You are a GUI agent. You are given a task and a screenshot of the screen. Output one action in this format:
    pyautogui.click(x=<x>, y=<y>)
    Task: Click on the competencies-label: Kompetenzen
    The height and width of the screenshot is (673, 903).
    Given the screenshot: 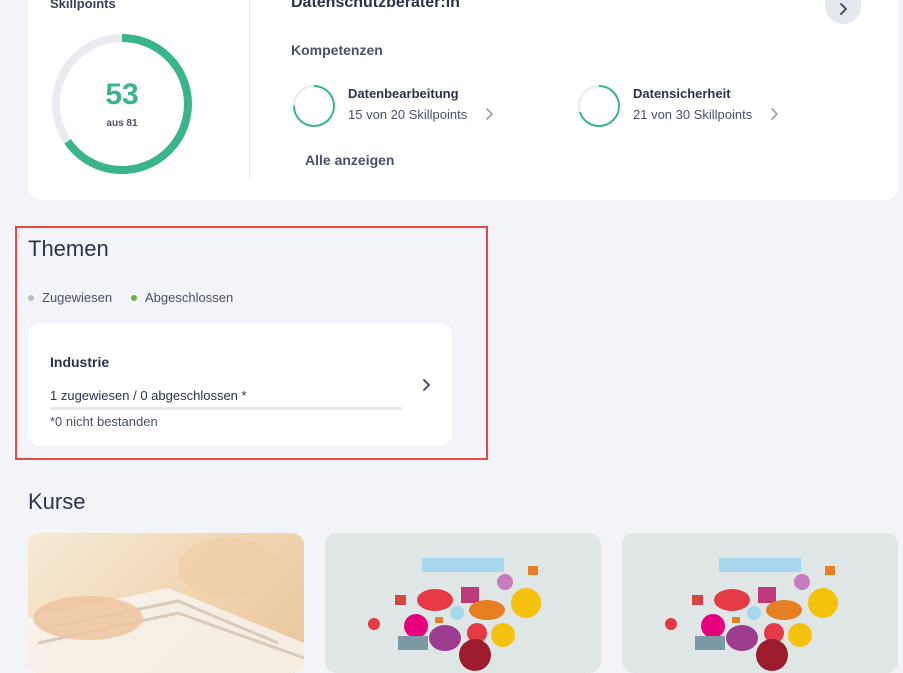 What is the action you would take?
    pyautogui.click(x=337, y=50)
    